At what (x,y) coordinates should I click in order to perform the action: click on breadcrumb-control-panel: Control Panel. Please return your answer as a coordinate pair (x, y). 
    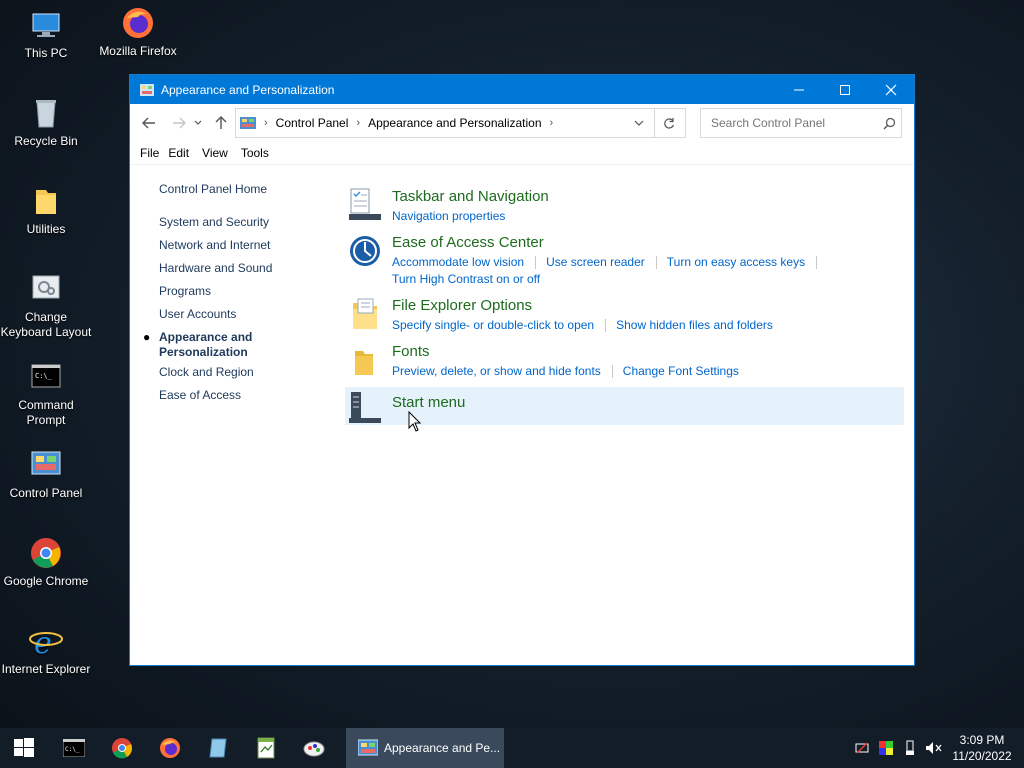
    Looking at the image, I should click on (312, 123).